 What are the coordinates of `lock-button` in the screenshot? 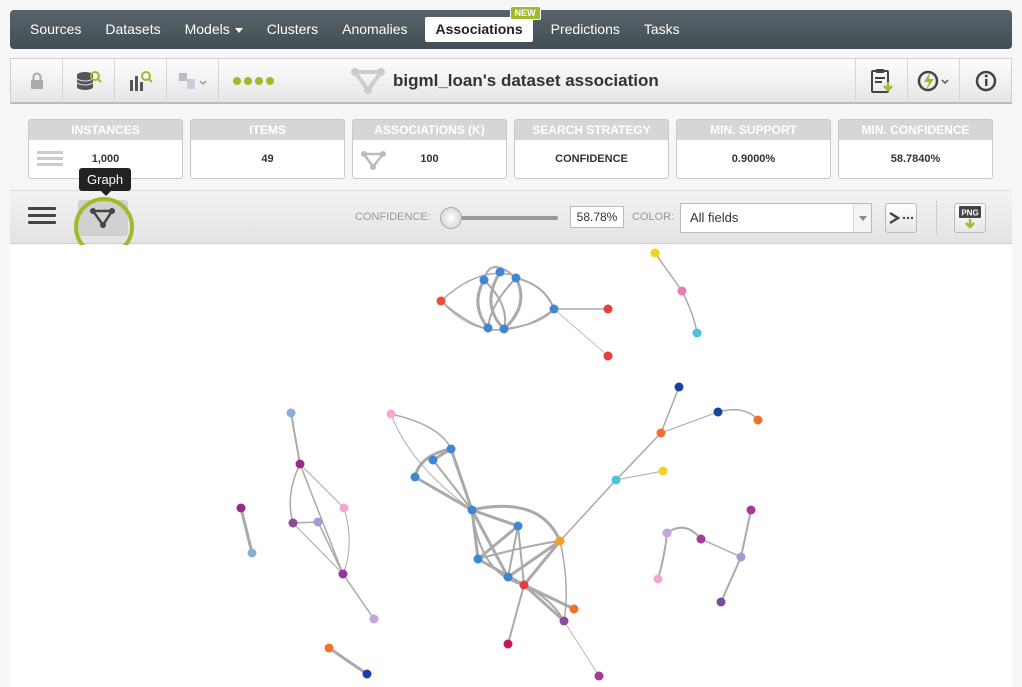 It's located at (37, 80).